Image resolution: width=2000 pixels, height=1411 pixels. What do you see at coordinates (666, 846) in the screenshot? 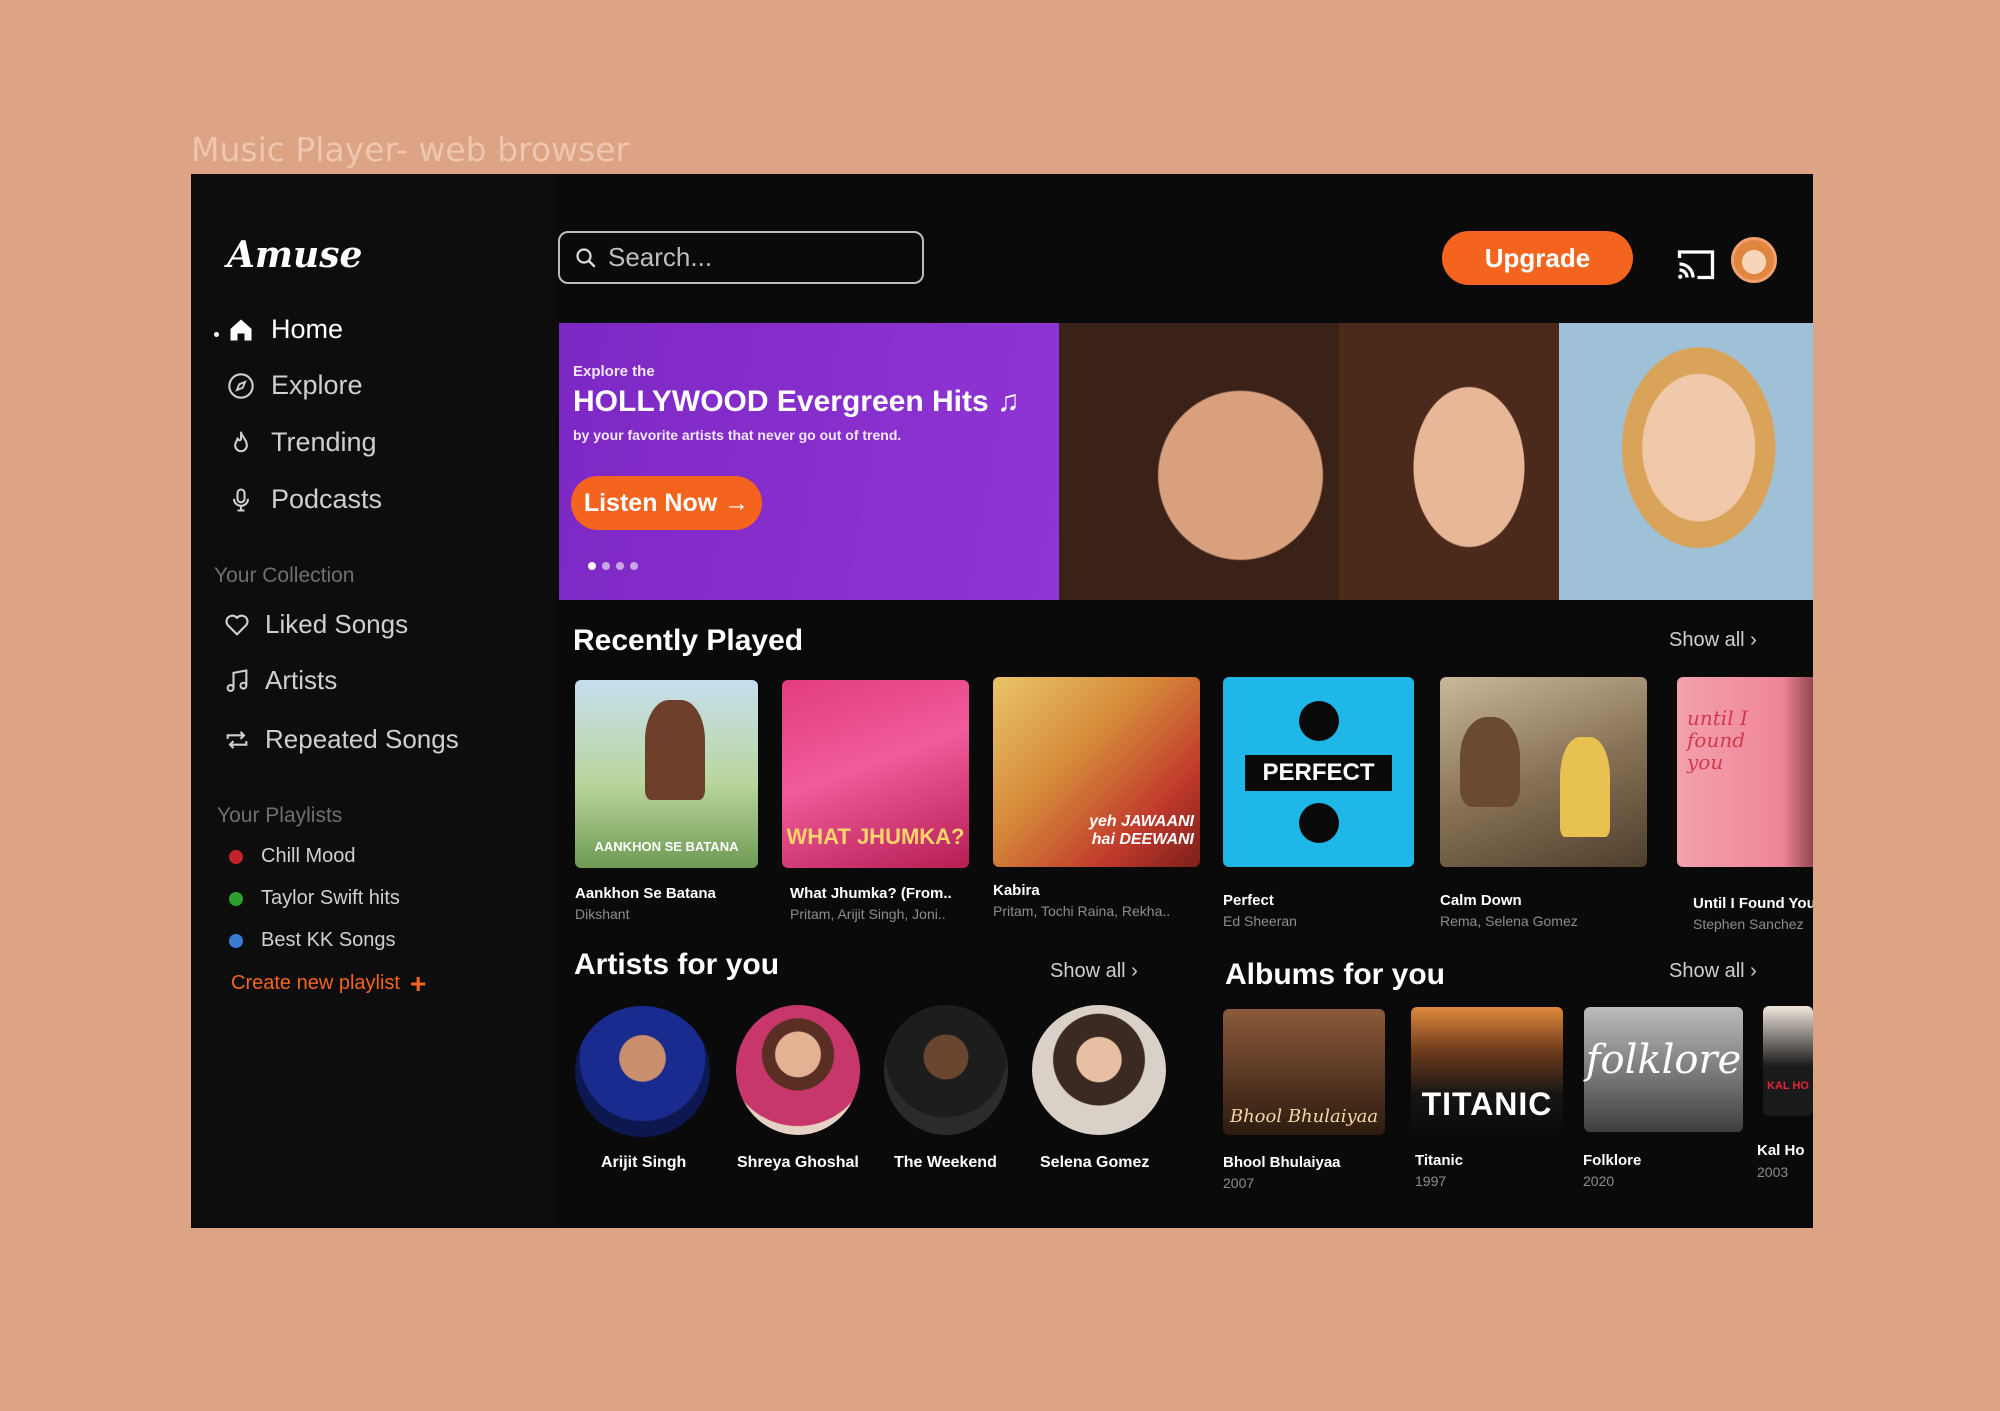
I see `cover-text: AANKHON SE BATANA` at bounding box center [666, 846].